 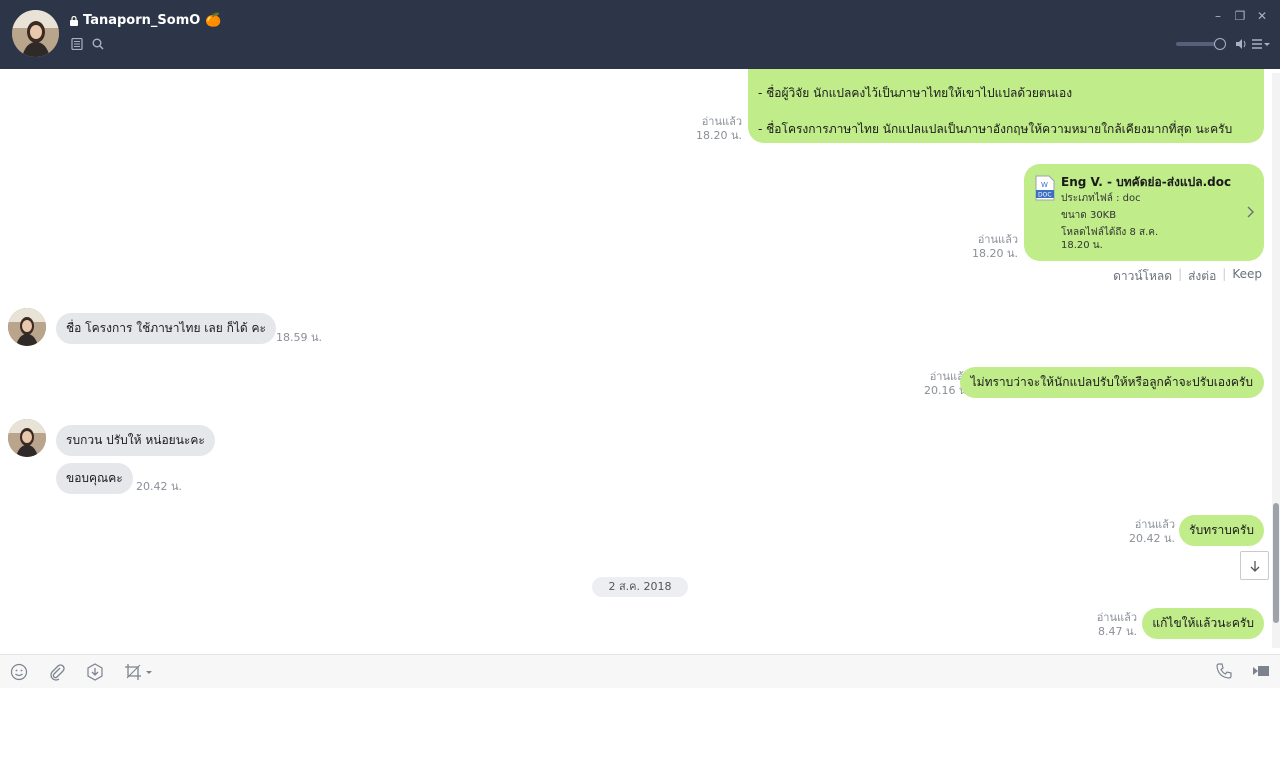 I want to click on contact-avatar, so click(x=35, y=33).